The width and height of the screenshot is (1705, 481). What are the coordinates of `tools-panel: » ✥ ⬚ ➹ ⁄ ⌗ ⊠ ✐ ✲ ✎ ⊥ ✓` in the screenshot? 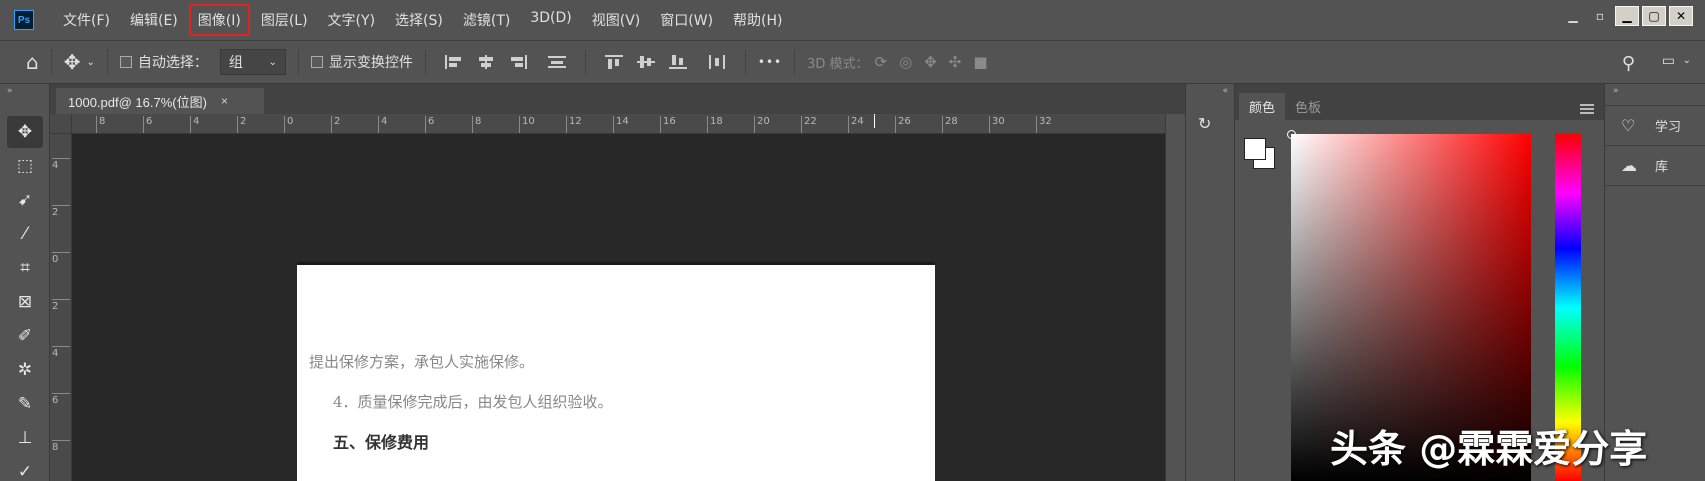 It's located at (25, 282).